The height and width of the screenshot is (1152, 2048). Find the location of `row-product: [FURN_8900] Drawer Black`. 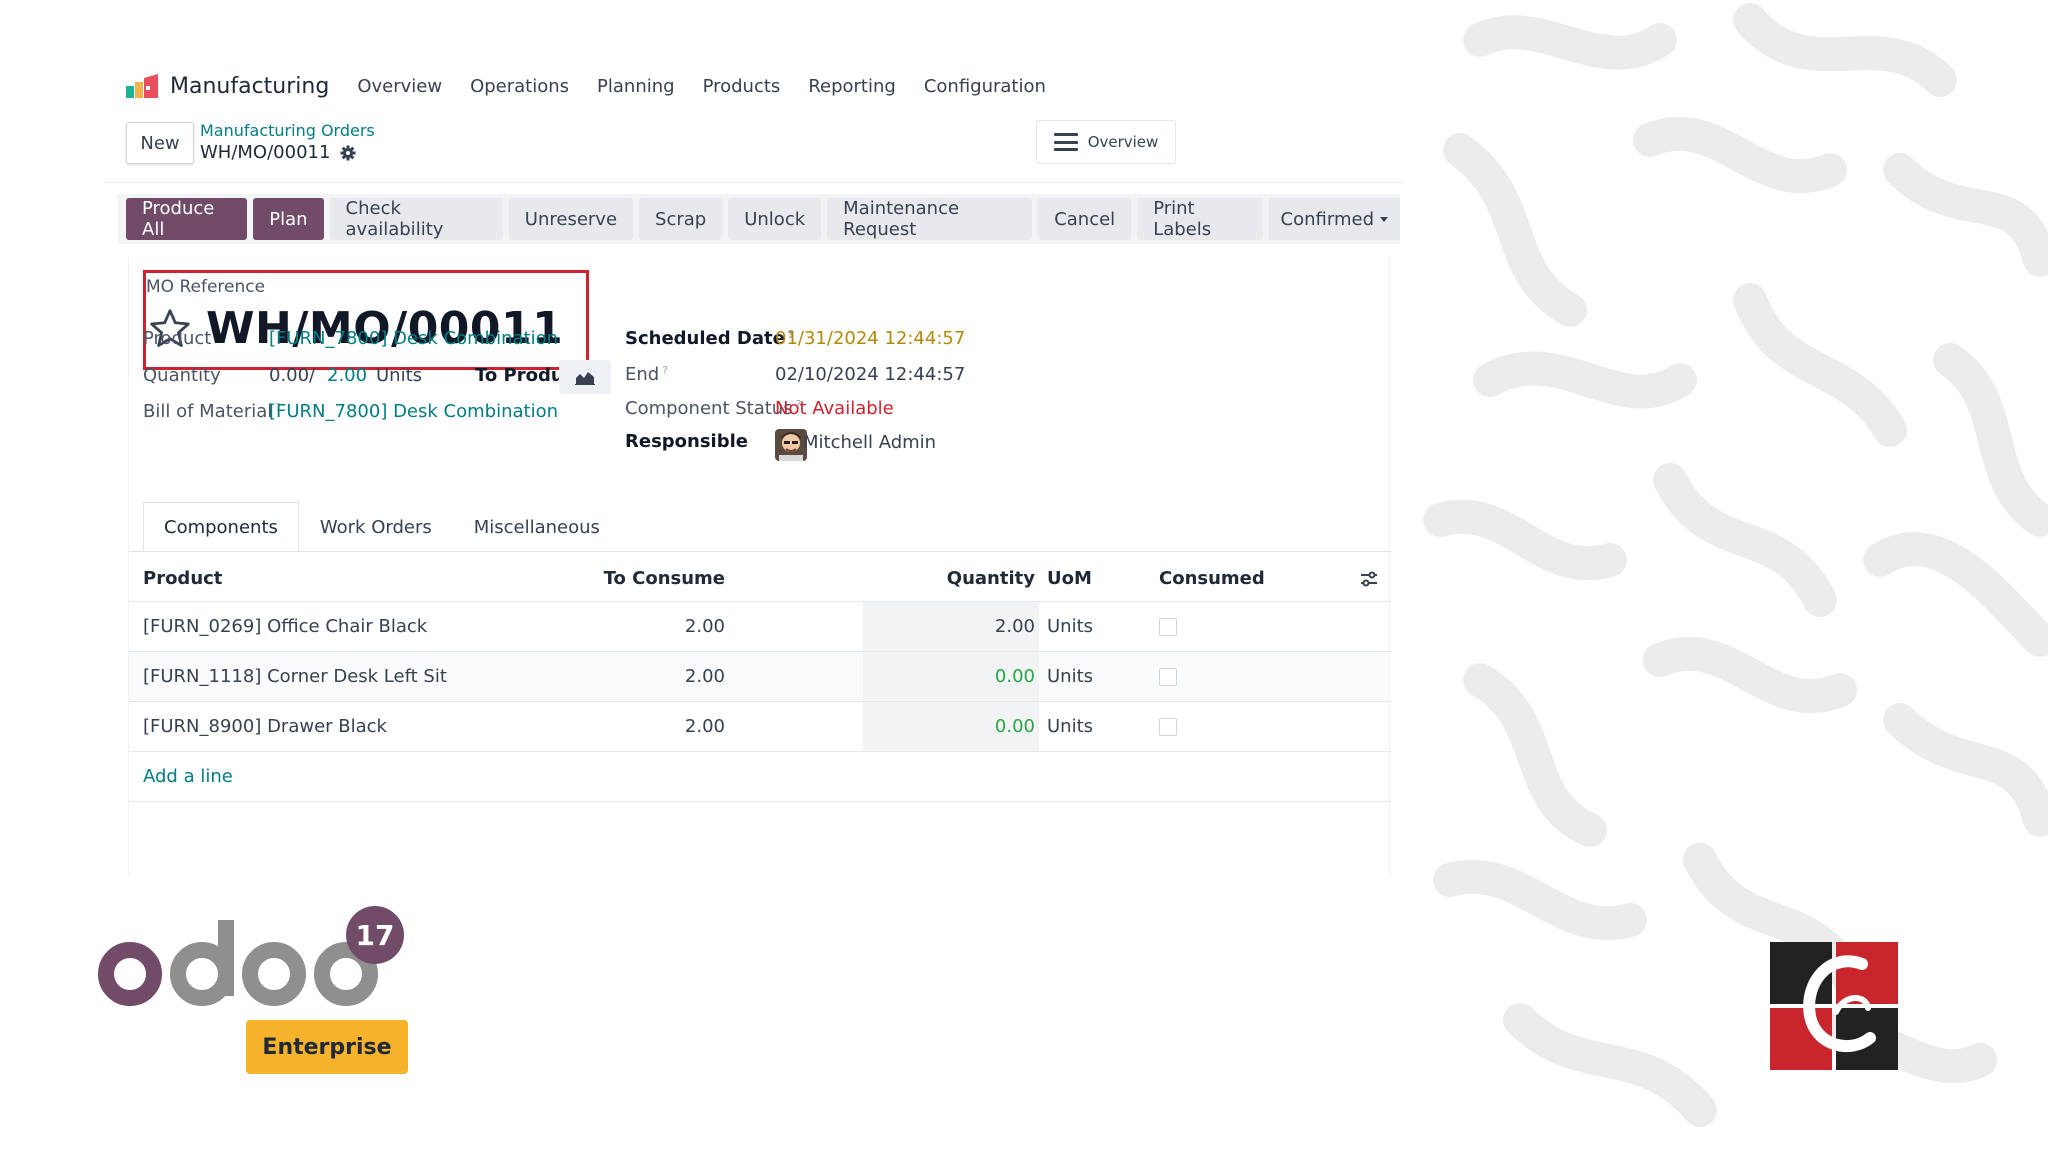

row-product: [FURN_8900] Drawer Black is located at coordinates (265, 726).